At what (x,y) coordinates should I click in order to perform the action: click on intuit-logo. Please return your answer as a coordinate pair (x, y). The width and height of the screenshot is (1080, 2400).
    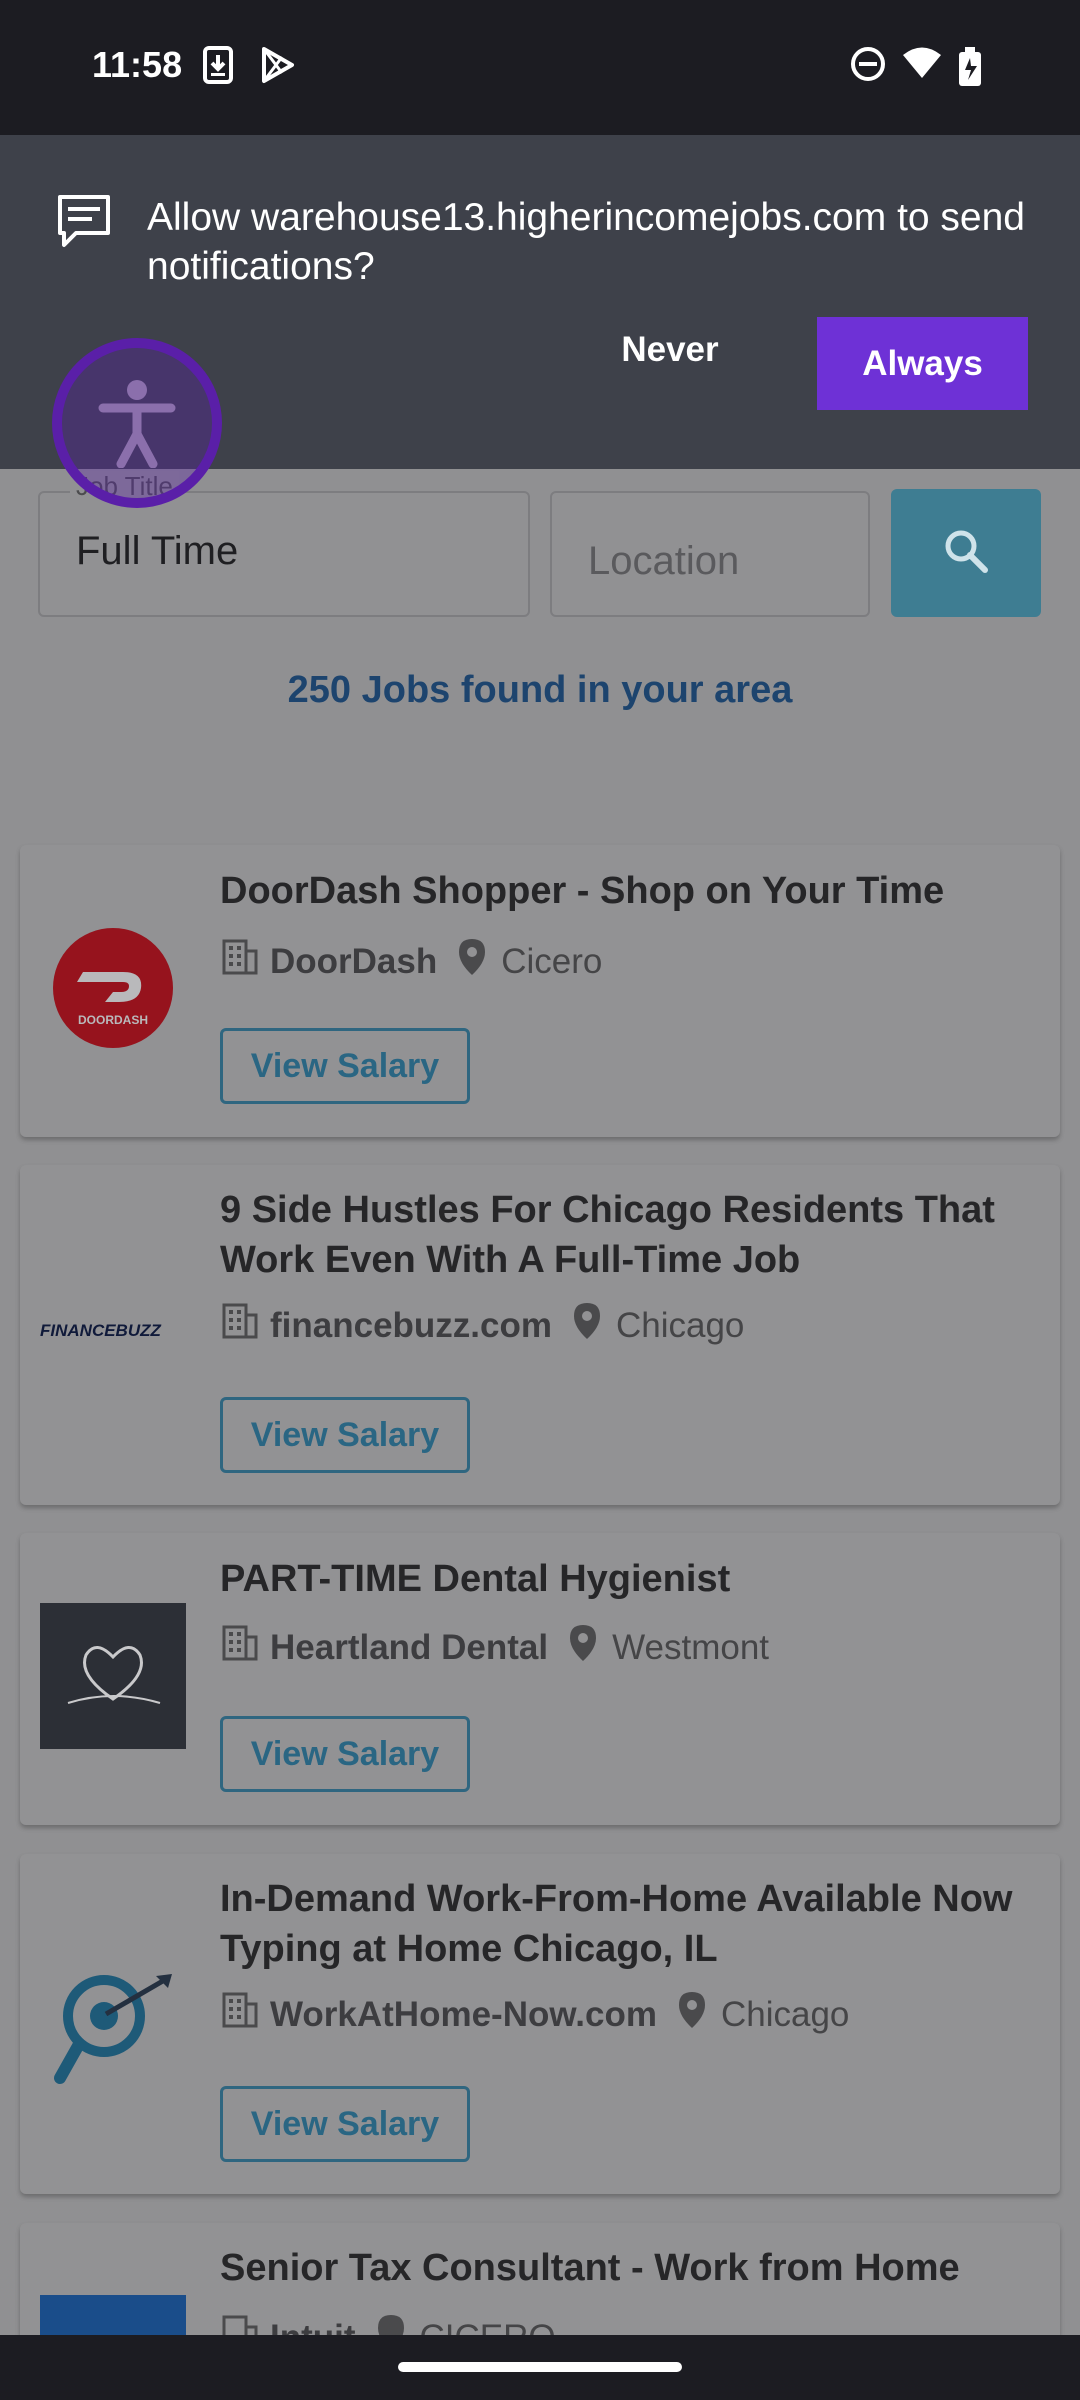
    Looking at the image, I should click on (113, 2315).